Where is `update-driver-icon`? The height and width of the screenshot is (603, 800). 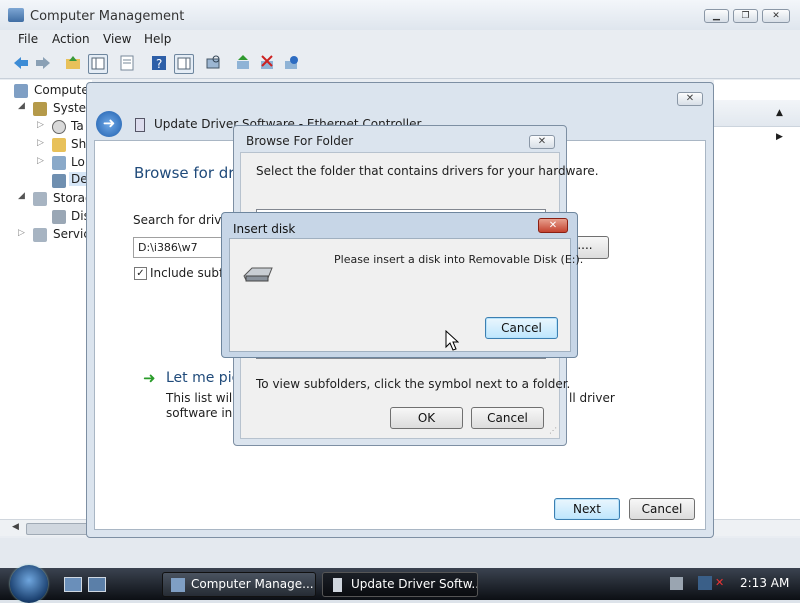 update-driver-icon is located at coordinates (243, 63).